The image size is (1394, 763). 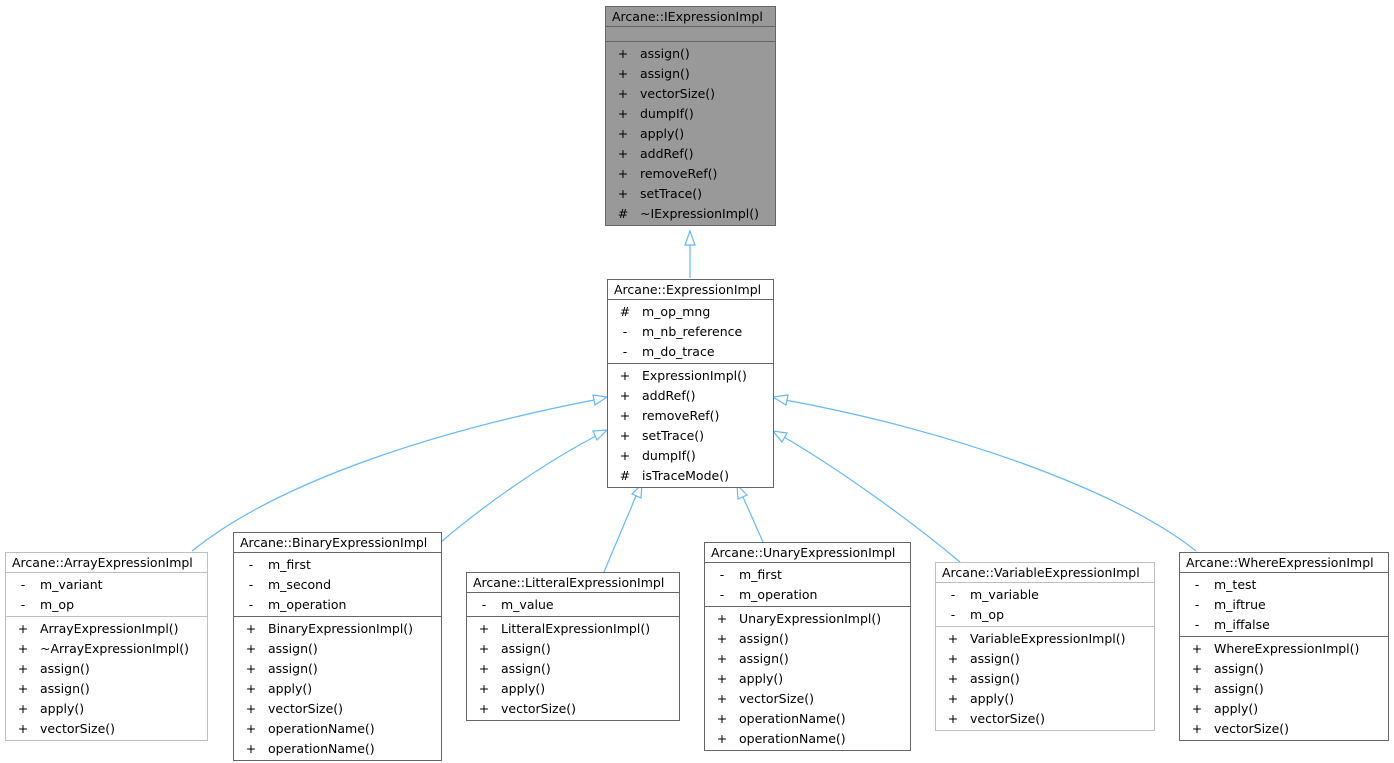 What do you see at coordinates (106, 629) in the screenshot?
I see `method-row: + ArrayExpressionImpl()` at bounding box center [106, 629].